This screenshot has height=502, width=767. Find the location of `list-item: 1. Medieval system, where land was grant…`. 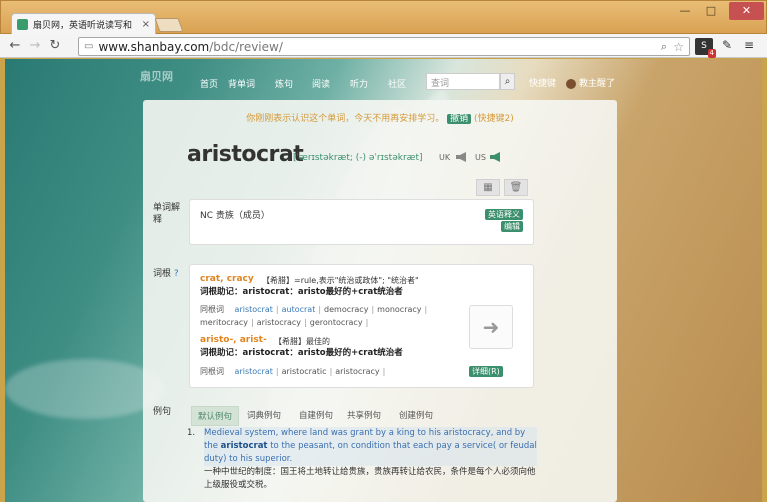

list-item: 1. Medieval system, where land was grant… is located at coordinates (362, 459).